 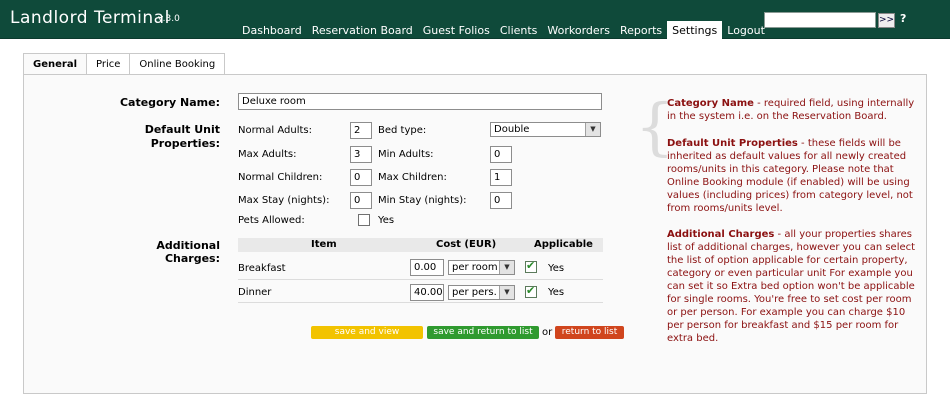 I want to click on max-stay-label: Max Stay (nights):, so click(x=284, y=200).